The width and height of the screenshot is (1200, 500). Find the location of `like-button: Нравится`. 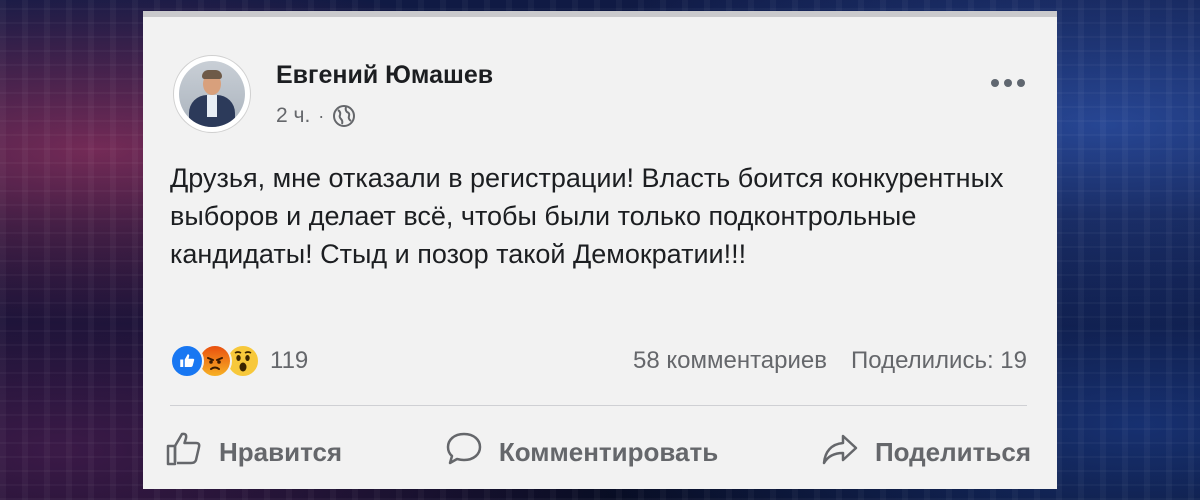

like-button: Нравится is located at coordinates (252, 452).